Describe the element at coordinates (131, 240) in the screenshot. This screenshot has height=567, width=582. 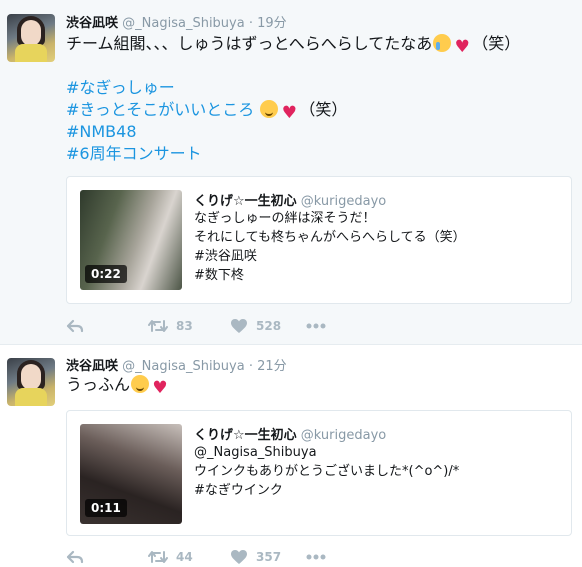
I see `video-thumbnail: 0:22` at that location.